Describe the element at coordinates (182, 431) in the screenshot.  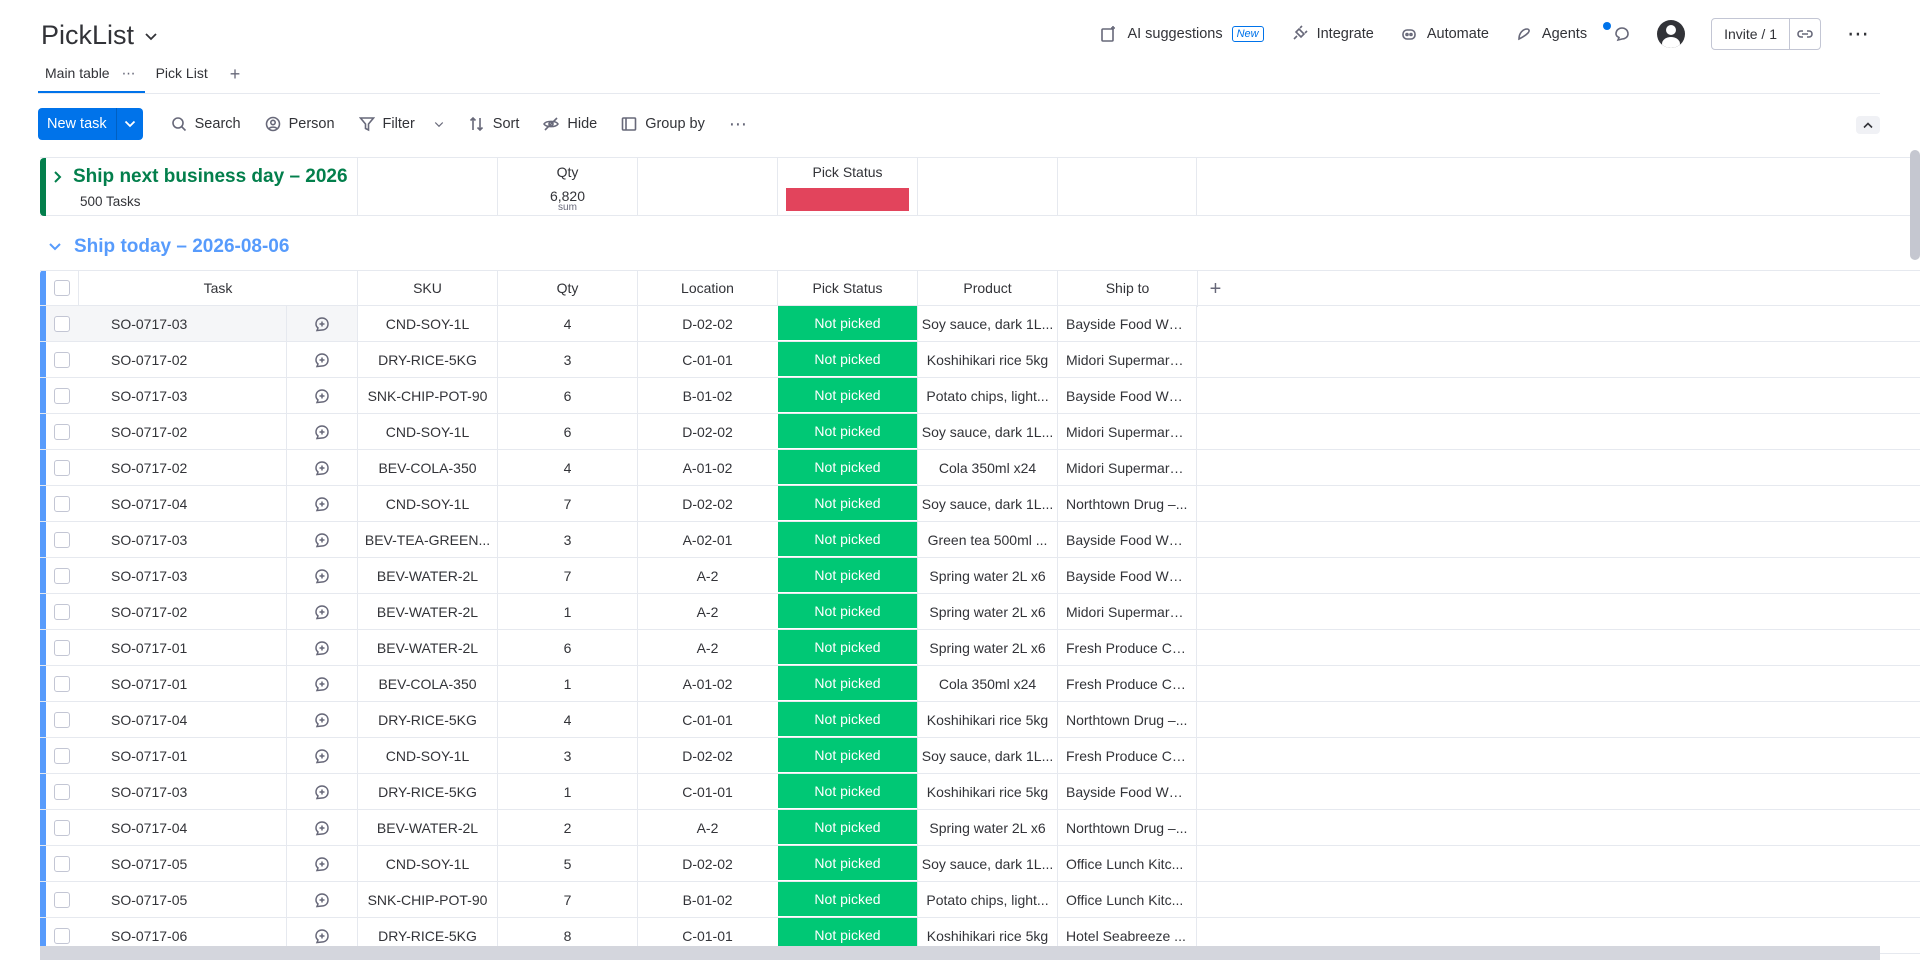
I see `task-name-cell: SO-0717-02` at that location.